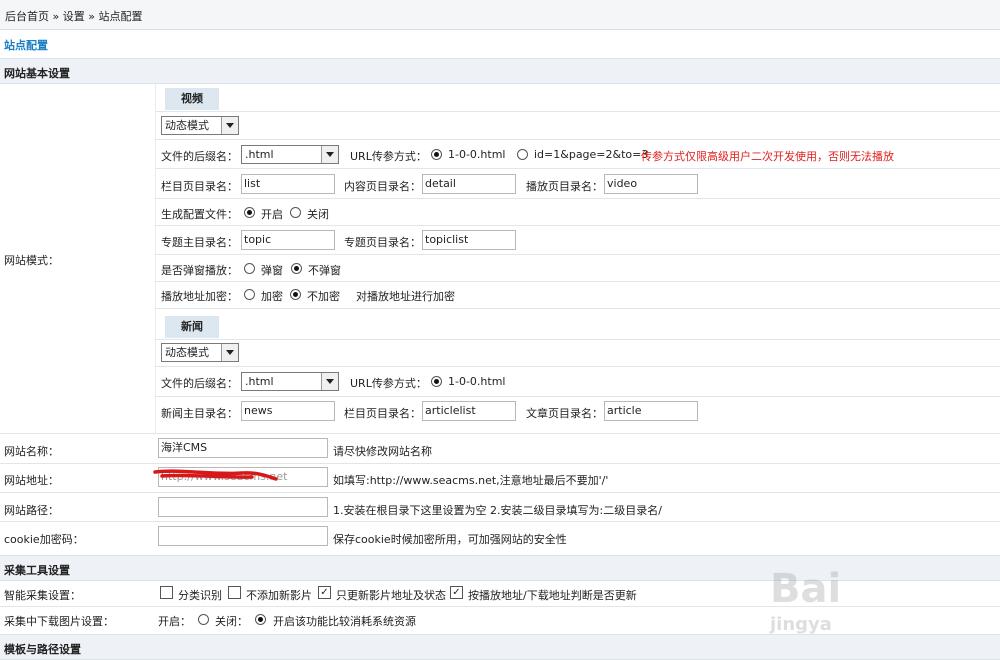 Image resolution: width=1000 pixels, height=660 pixels. What do you see at coordinates (166, 592) in the screenshot?
I see `collect-opt1-checkbox` at bounding box center [166, 592].